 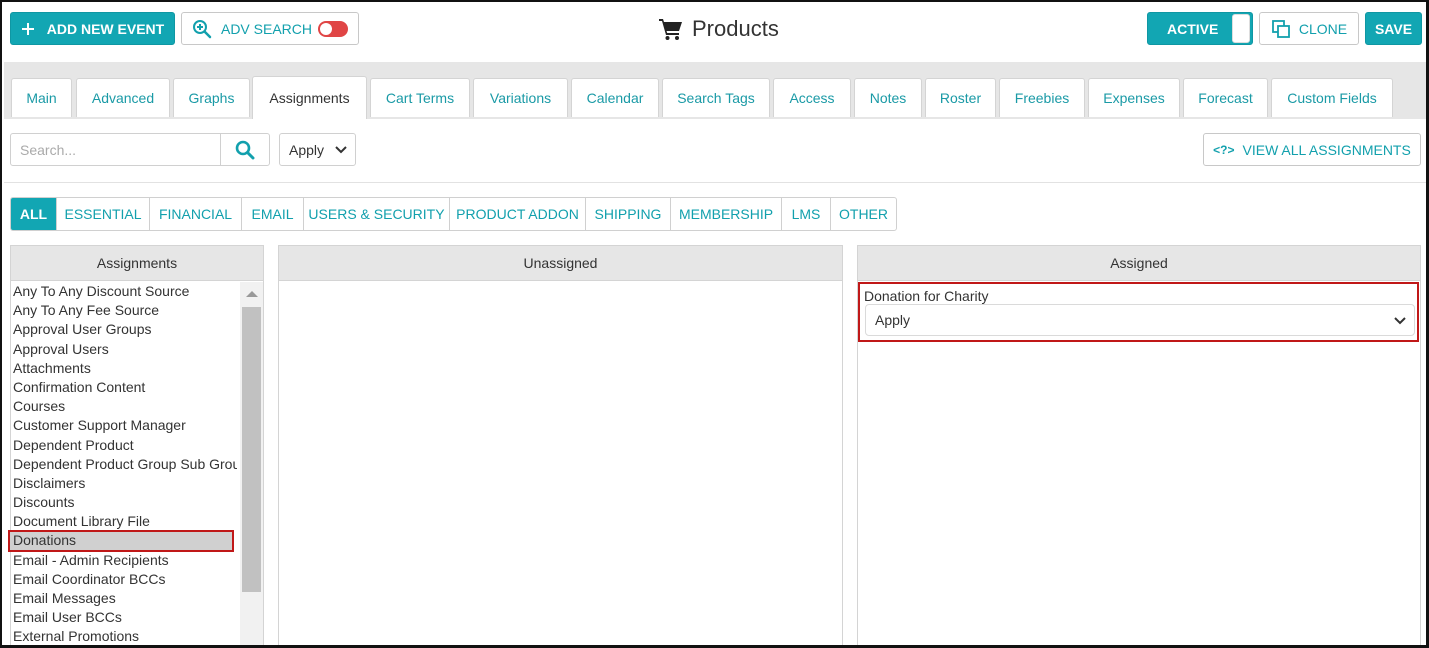 I want to click on category-essential: ESSENTIAL, so click(x=102, y=214).